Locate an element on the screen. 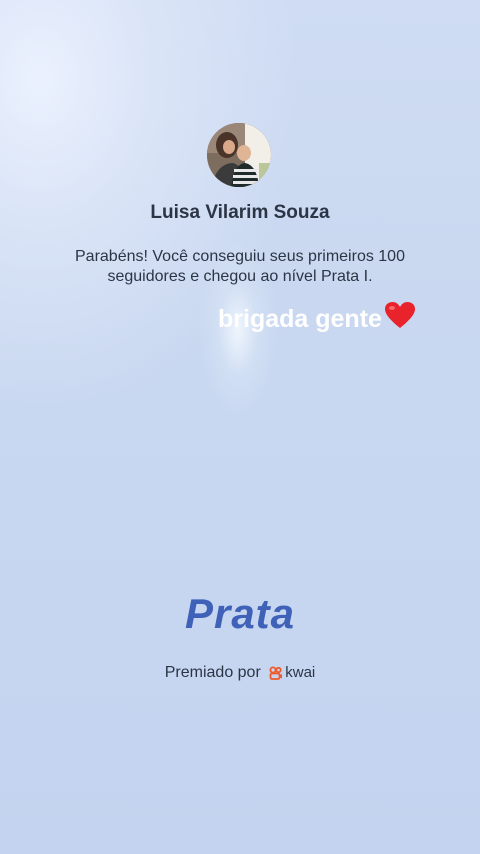 Image resolution: width=480 pixels, height=854 pixels. level-title: Prata is located at coordinates (240, 613).